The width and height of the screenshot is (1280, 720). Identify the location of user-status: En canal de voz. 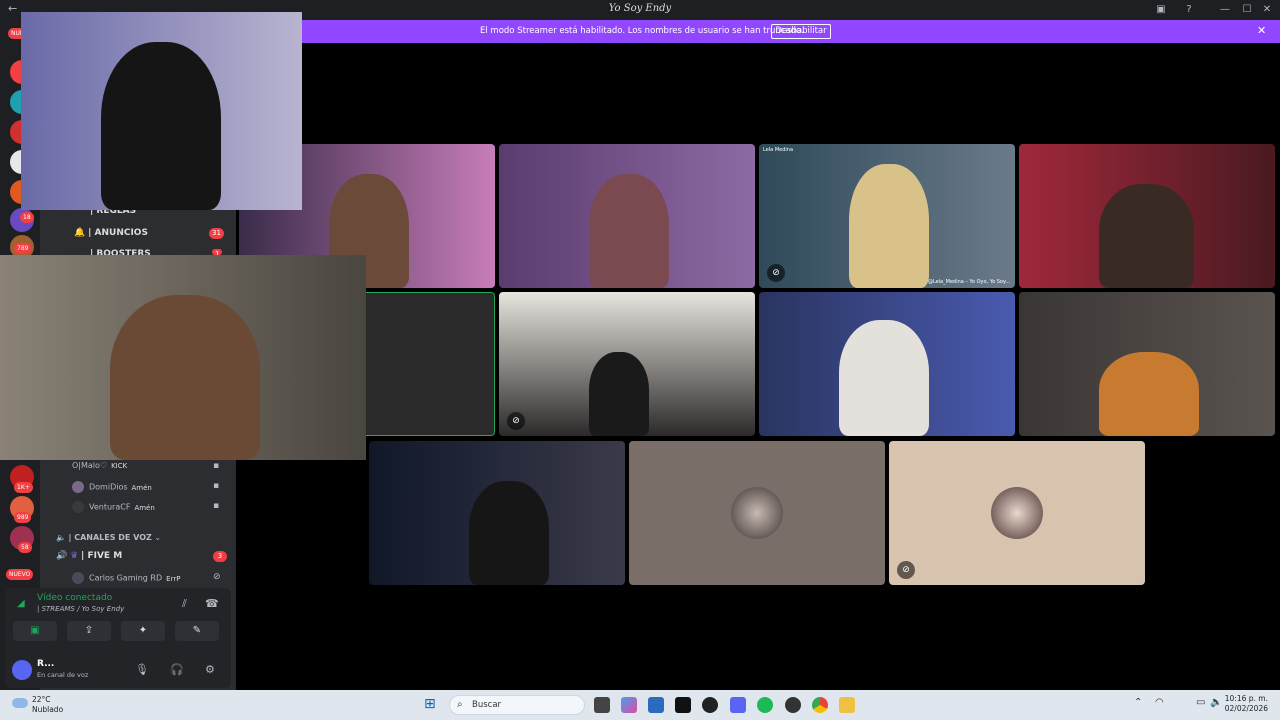
(63, 675).